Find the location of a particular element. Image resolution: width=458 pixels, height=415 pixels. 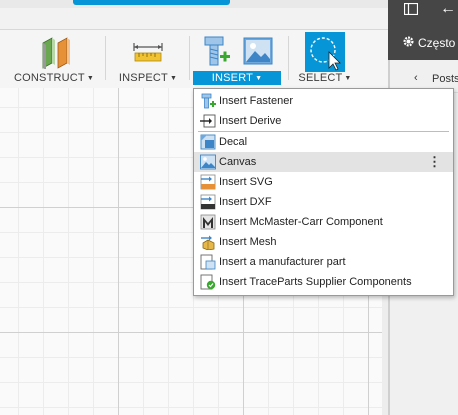

insert-bolt-icon is located at coordinates (216, 52).